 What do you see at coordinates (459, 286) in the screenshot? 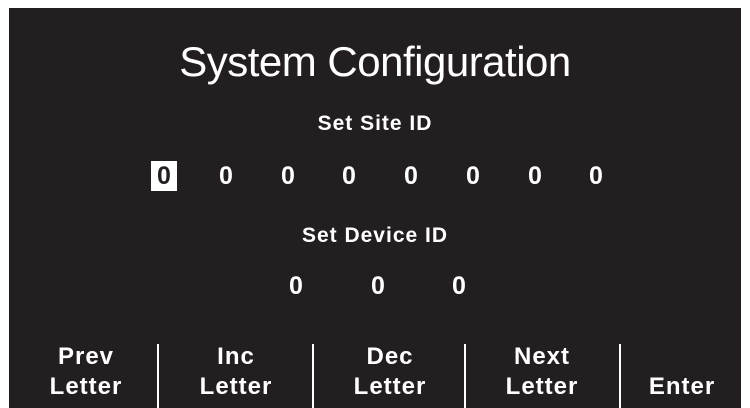
I see `device-id-digit-3: 0` at bounding box center [459, 286].